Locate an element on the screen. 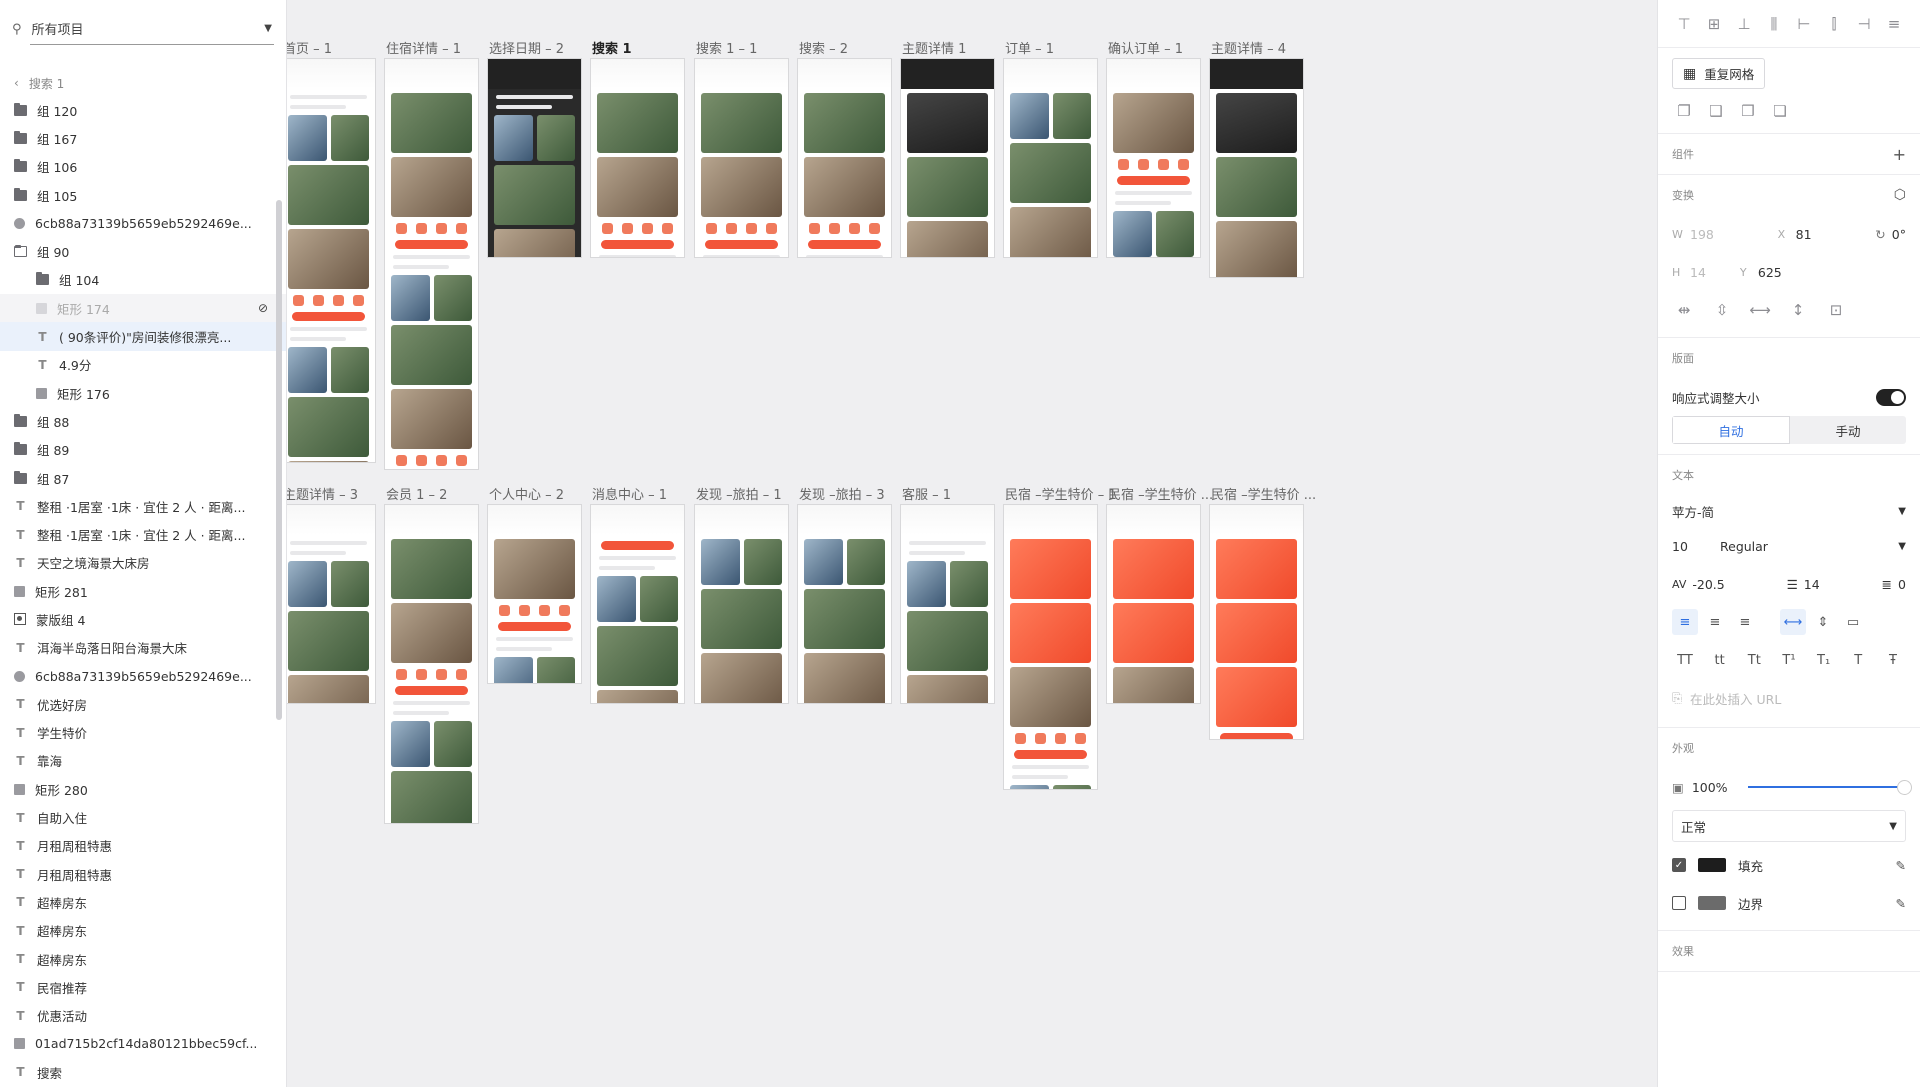 The height and width of the screenshot is (1087, 1920). char-spacing-field: AV -20.5 is located at coordinates (1698, 584).